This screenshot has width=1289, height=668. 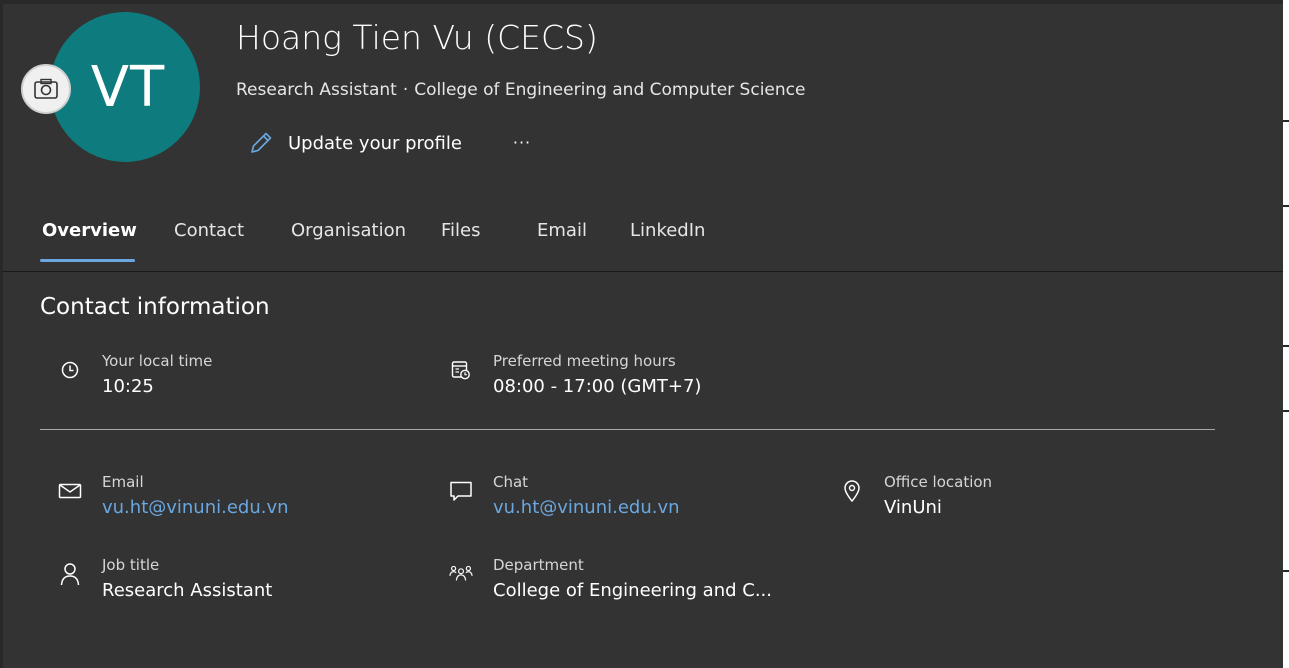 I want to click on location-pin-icon, so click(x=852, y=491).